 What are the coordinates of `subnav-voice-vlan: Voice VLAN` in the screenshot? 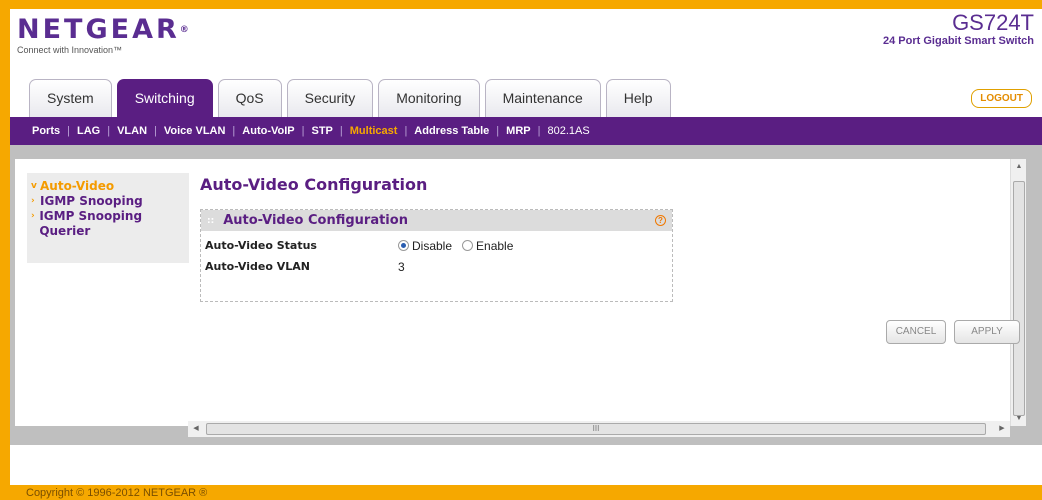 It's located at (195, 131).